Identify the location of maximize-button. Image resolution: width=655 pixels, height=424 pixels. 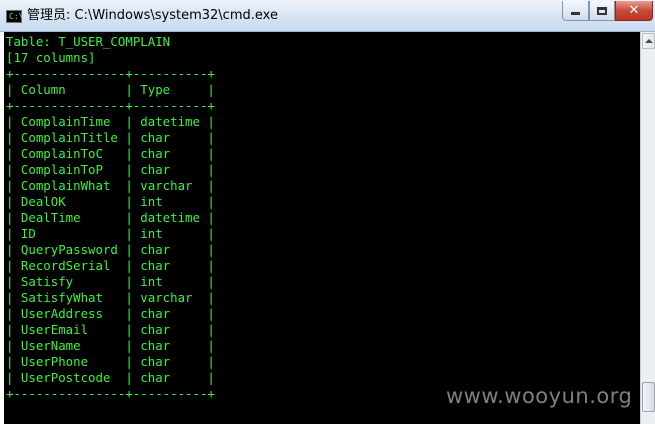
(602, 11).